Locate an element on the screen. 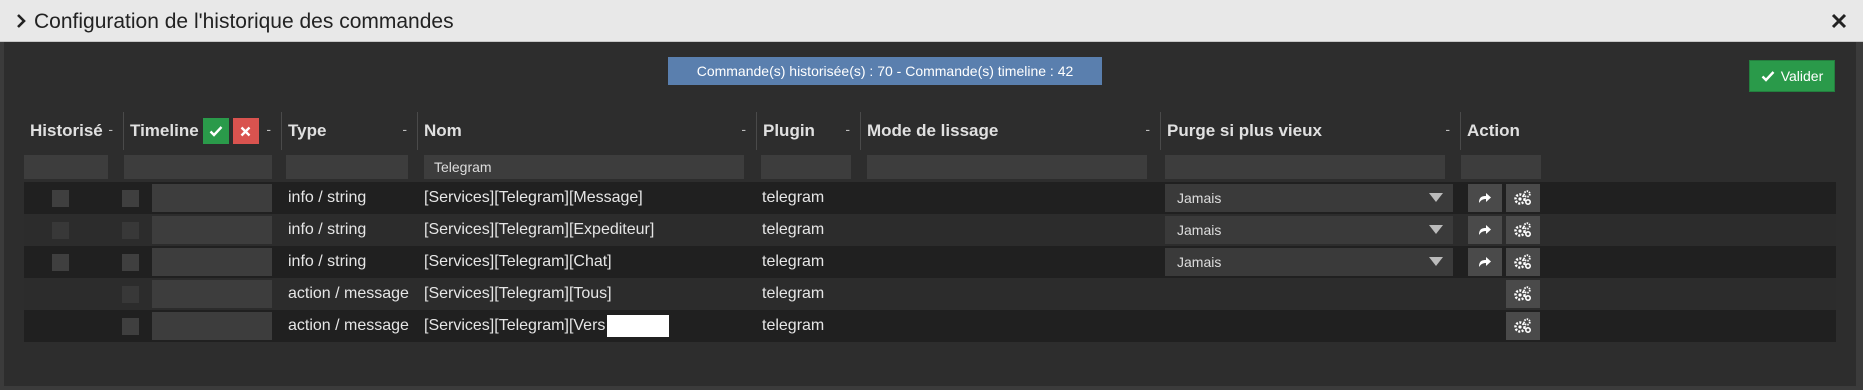 Image resolution: width=1863 pixels, height=390 pixels. col-purge: Purge si plus vieux - is located at coordinates (1311, 131).